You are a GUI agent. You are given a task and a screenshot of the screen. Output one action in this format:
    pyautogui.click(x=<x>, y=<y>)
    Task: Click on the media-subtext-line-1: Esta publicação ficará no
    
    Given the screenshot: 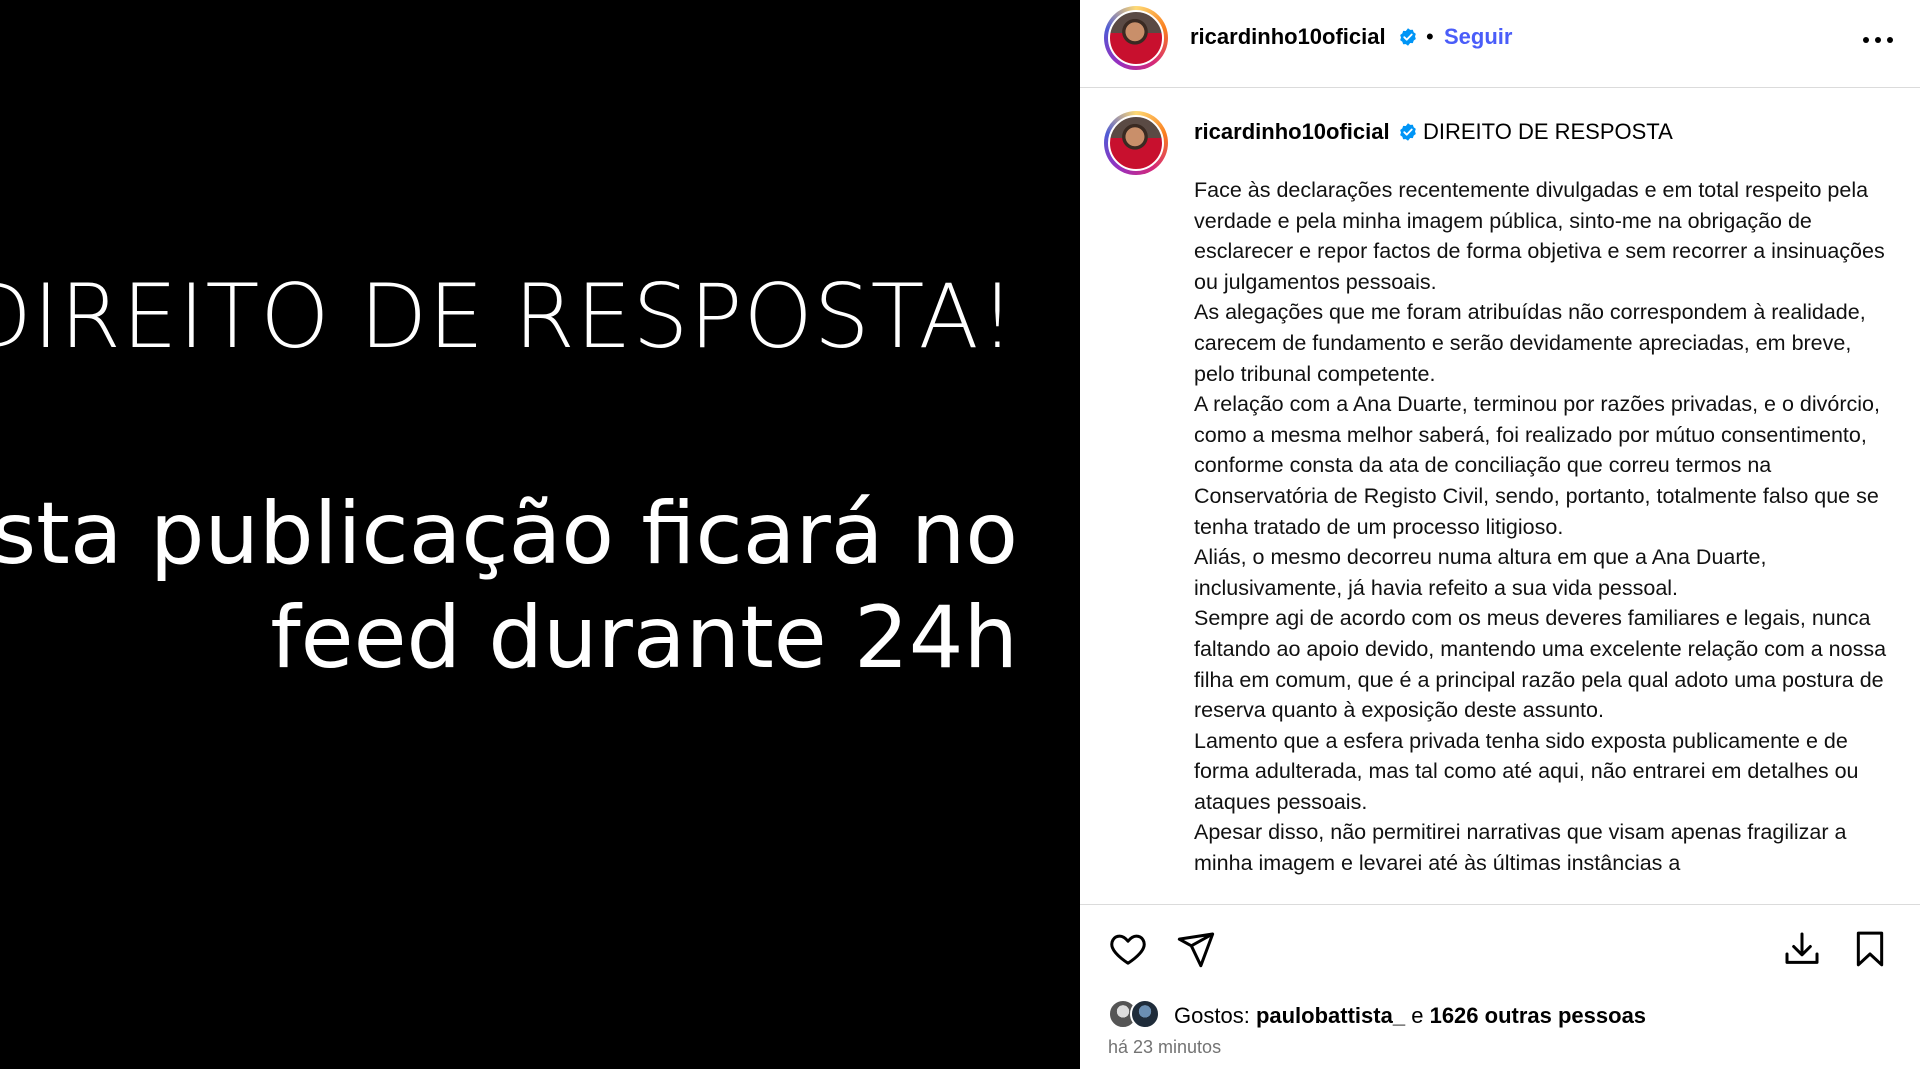 What is the action you would take?
    pyautogui.click(x=509, y=534)
    